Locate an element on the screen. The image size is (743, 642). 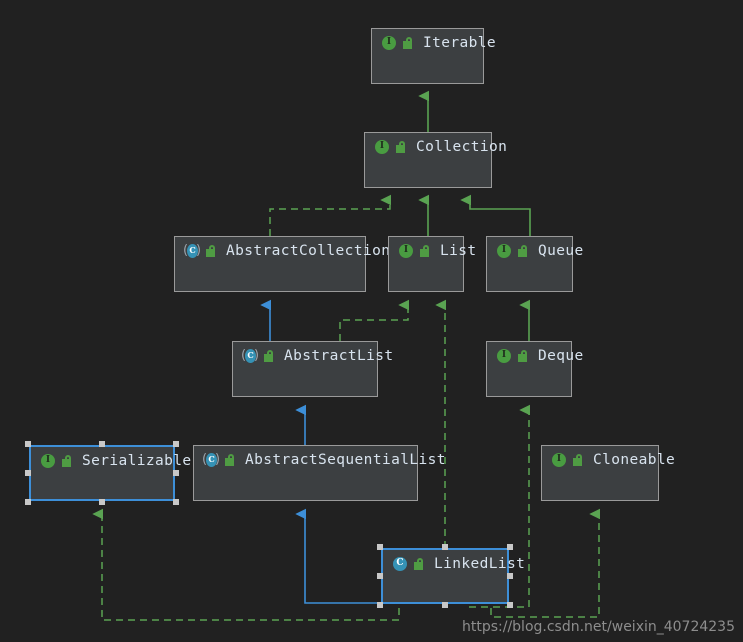
class-node-list: I List is located at coordinates (432, 264).